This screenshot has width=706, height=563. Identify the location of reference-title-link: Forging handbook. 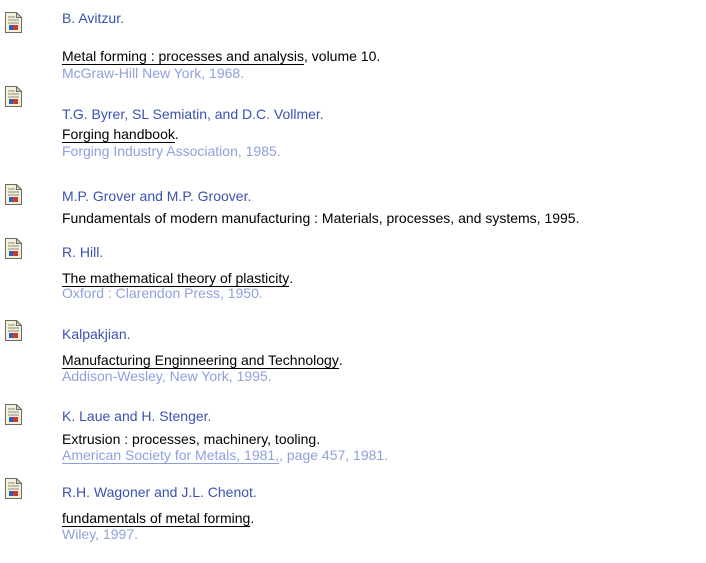
(118, 134).